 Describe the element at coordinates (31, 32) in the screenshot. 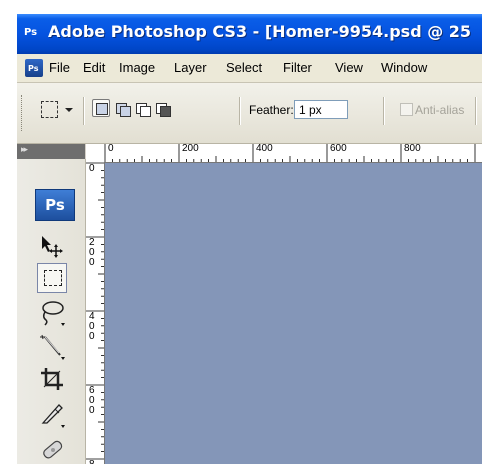

I see `app-badge-icon: Ps` at that location.